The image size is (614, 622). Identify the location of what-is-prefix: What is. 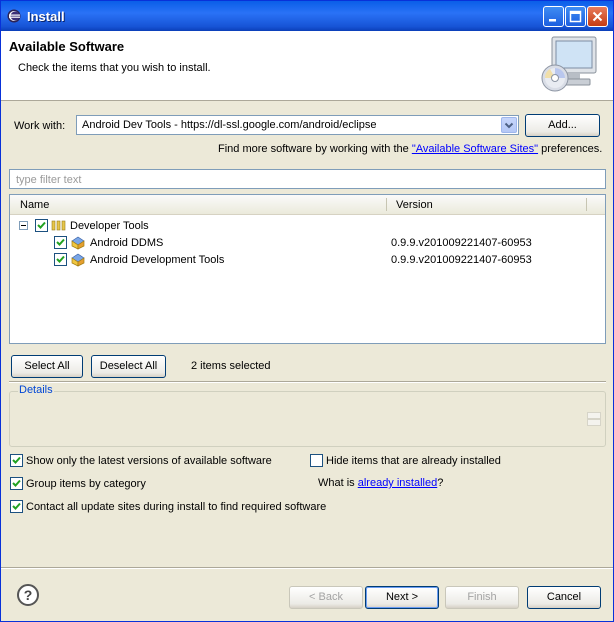
(338, 483).